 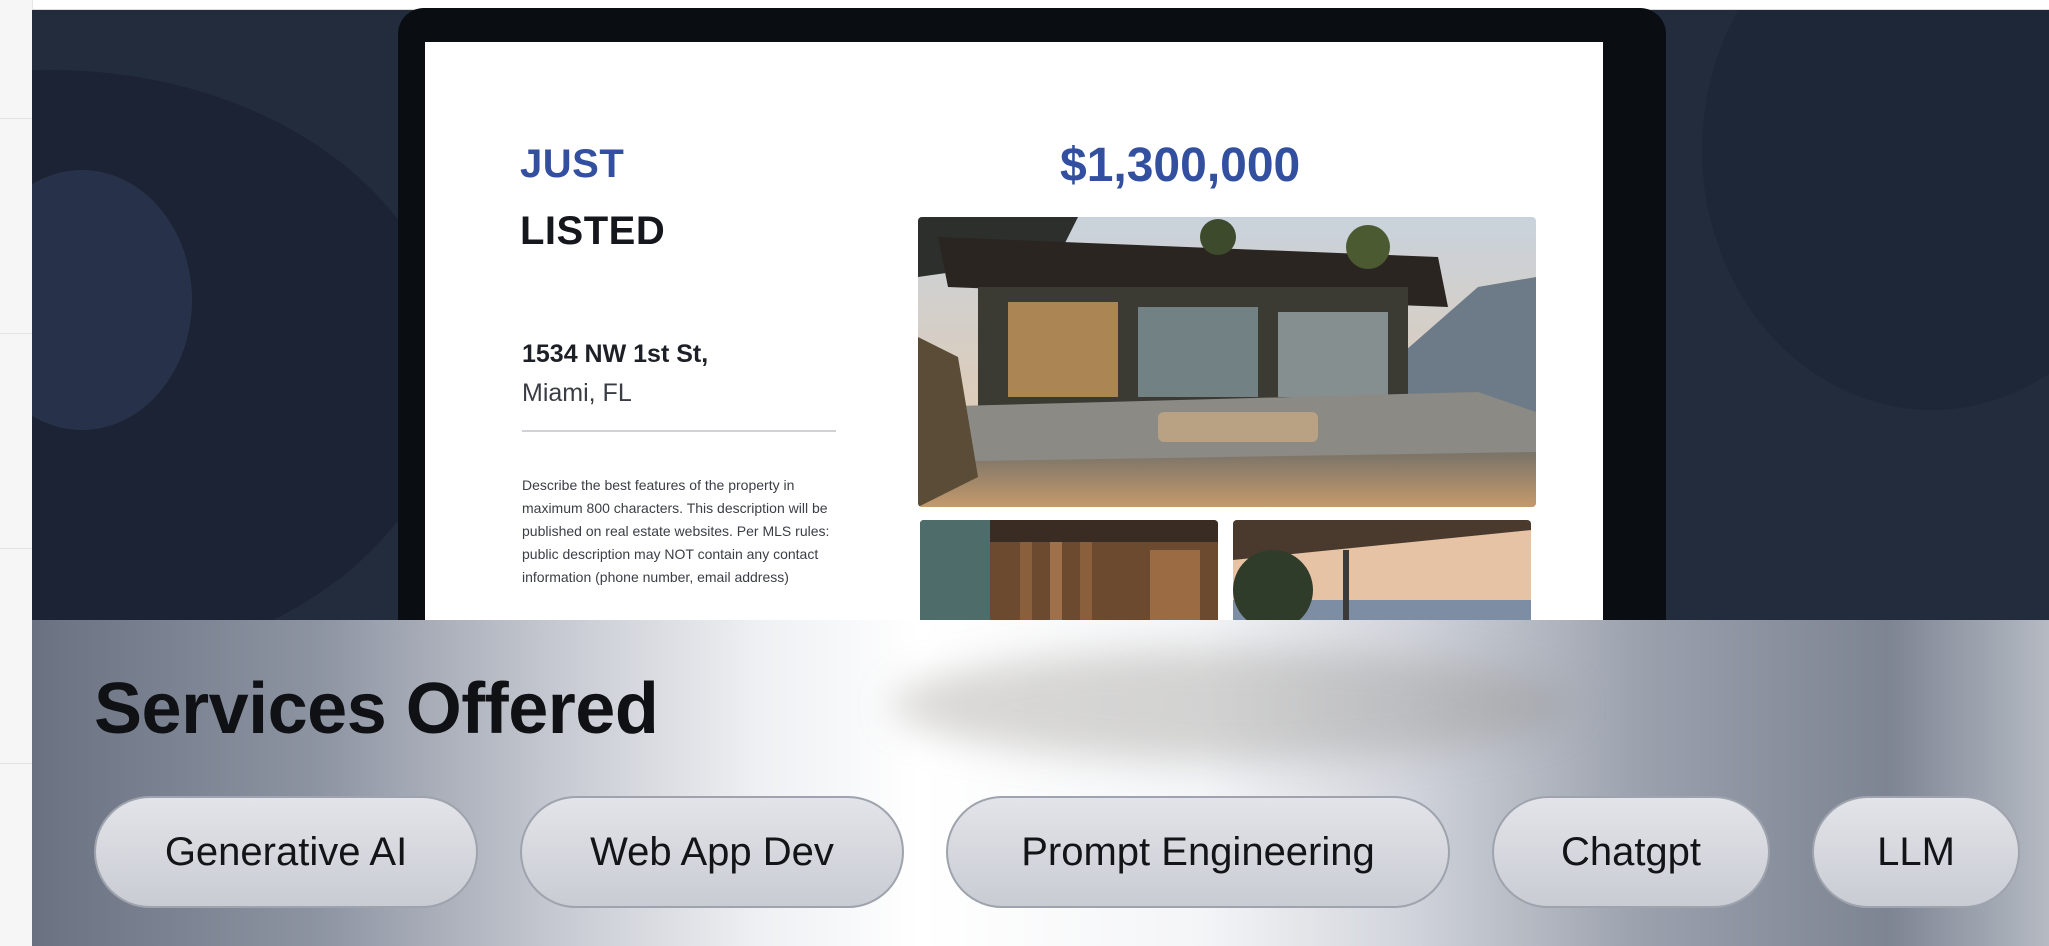 What do you see at coordinates (1916, 852) in the screenshot?
I see `service-tag-llm: LLM` at bounding box center [1916, 852].